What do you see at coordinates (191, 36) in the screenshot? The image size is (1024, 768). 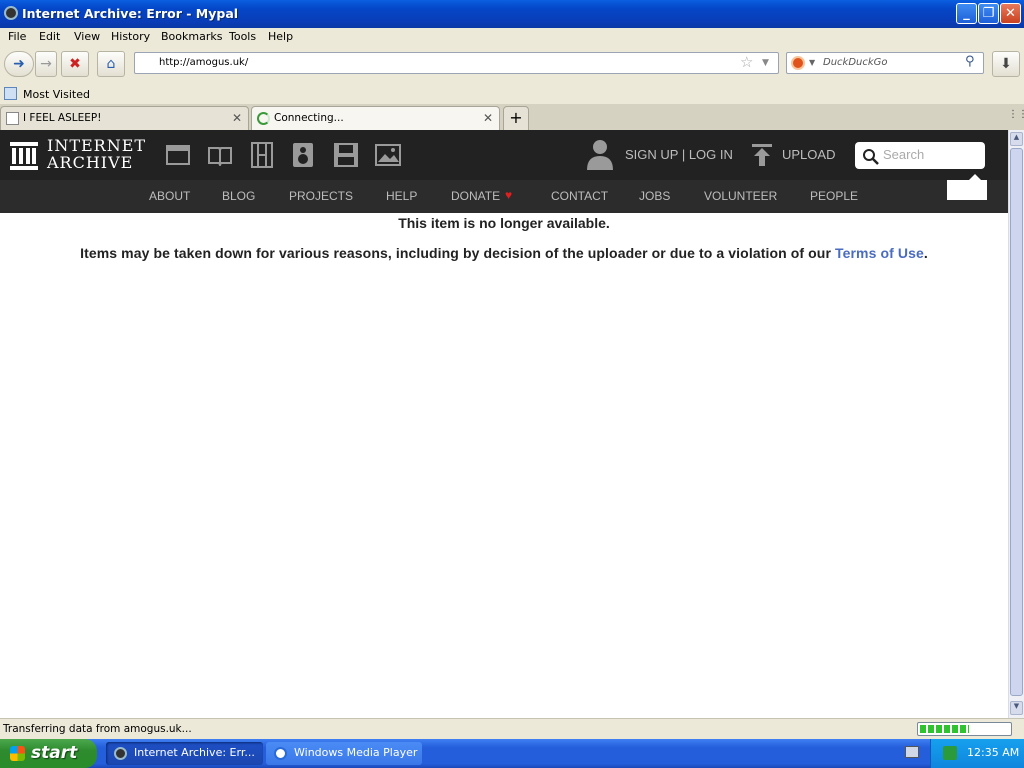 I see `menu-bookmarks: Bookmarks` at bounding box center [191, 36].